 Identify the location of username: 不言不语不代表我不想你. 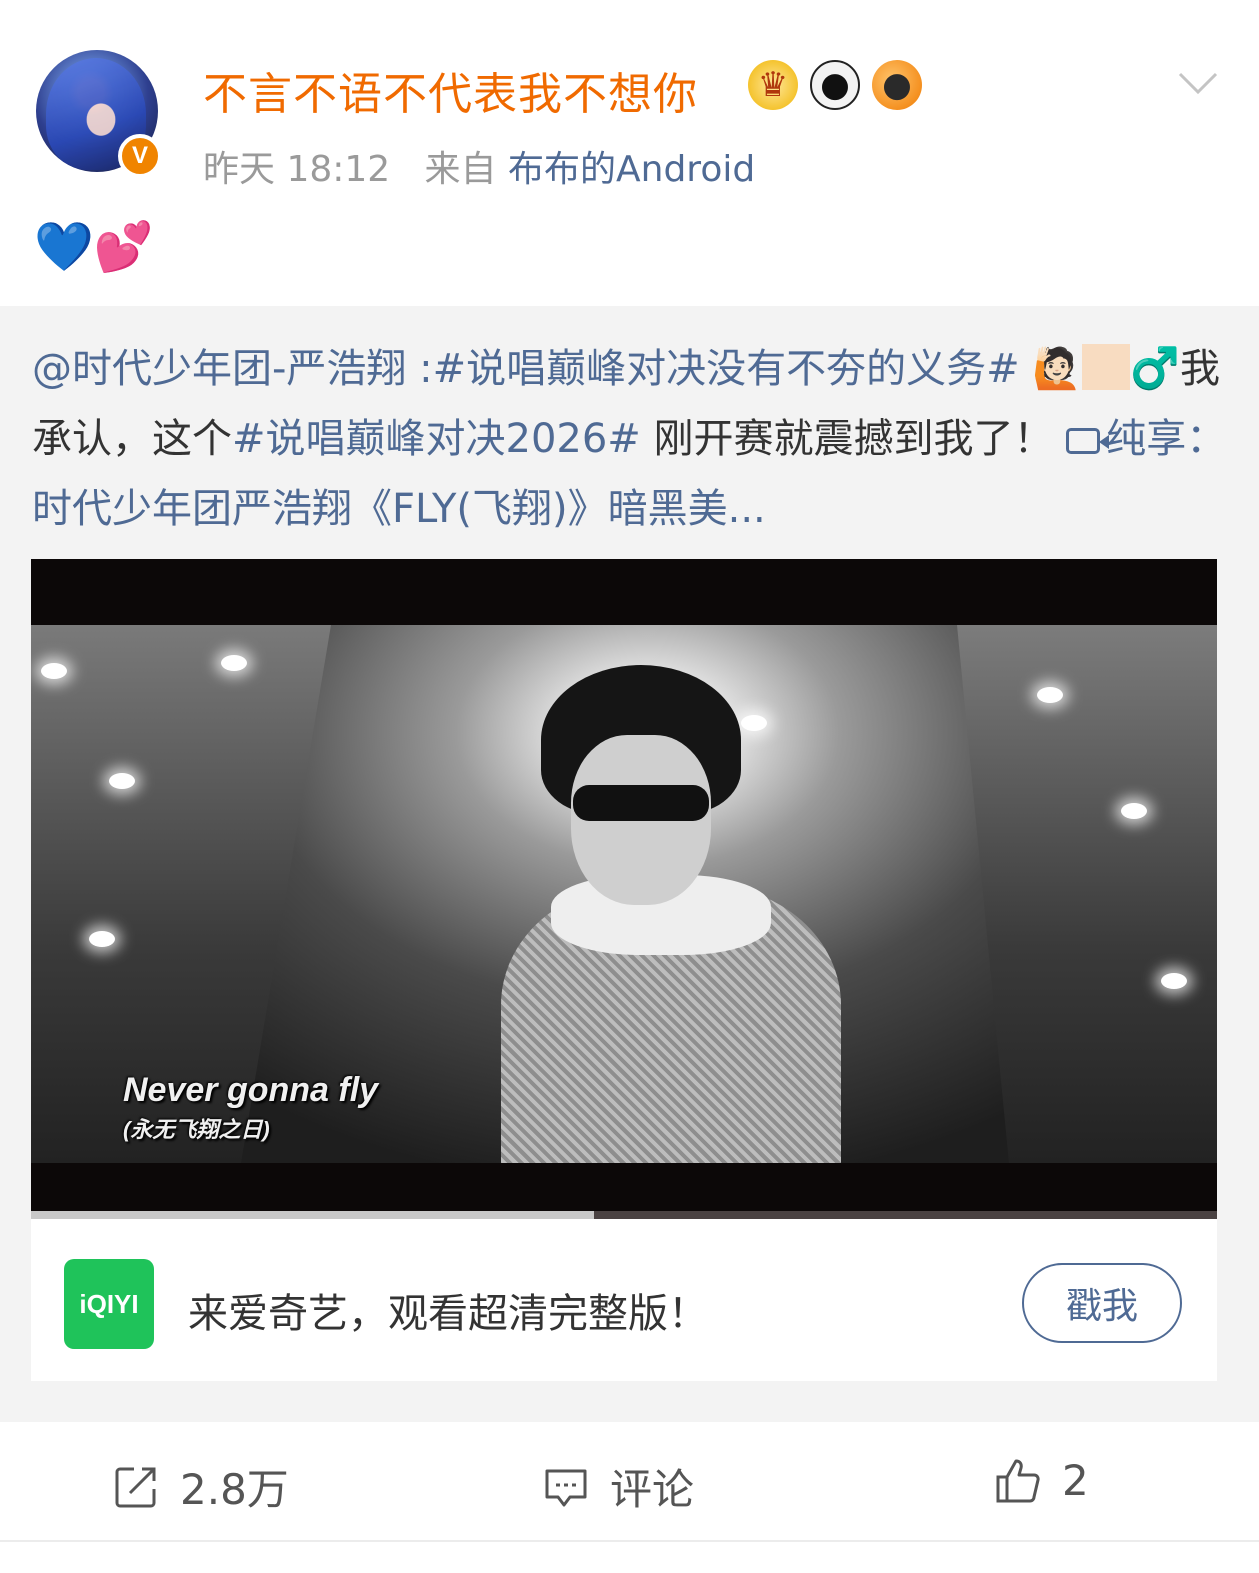
(450, 90).